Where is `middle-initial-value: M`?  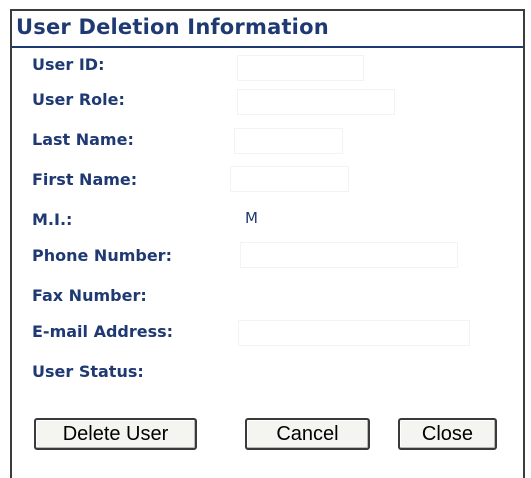
middle-initial-value: M is located at coordinates (251, 218).